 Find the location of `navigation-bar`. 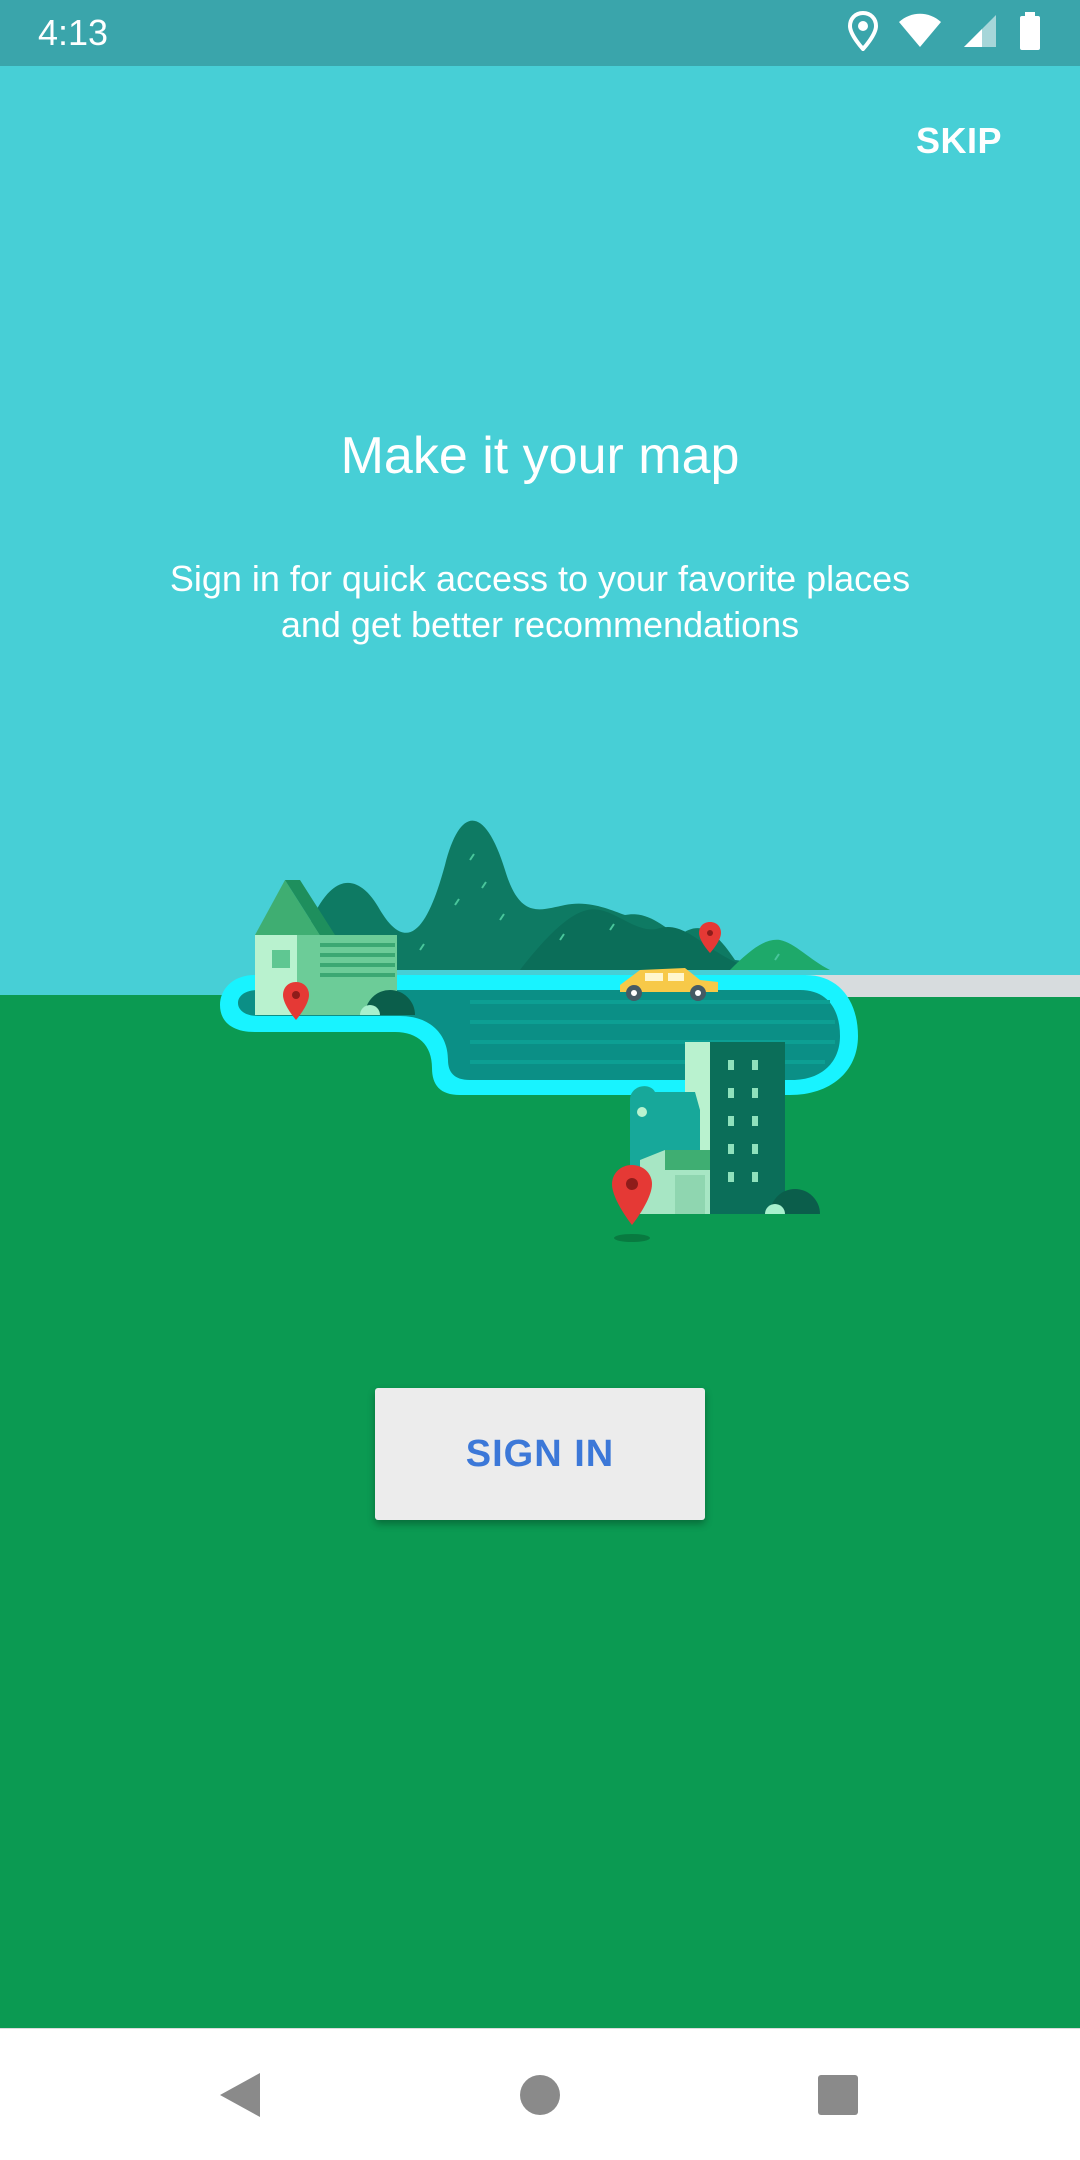

navigation-bar is located at coordinates (540, 2094).